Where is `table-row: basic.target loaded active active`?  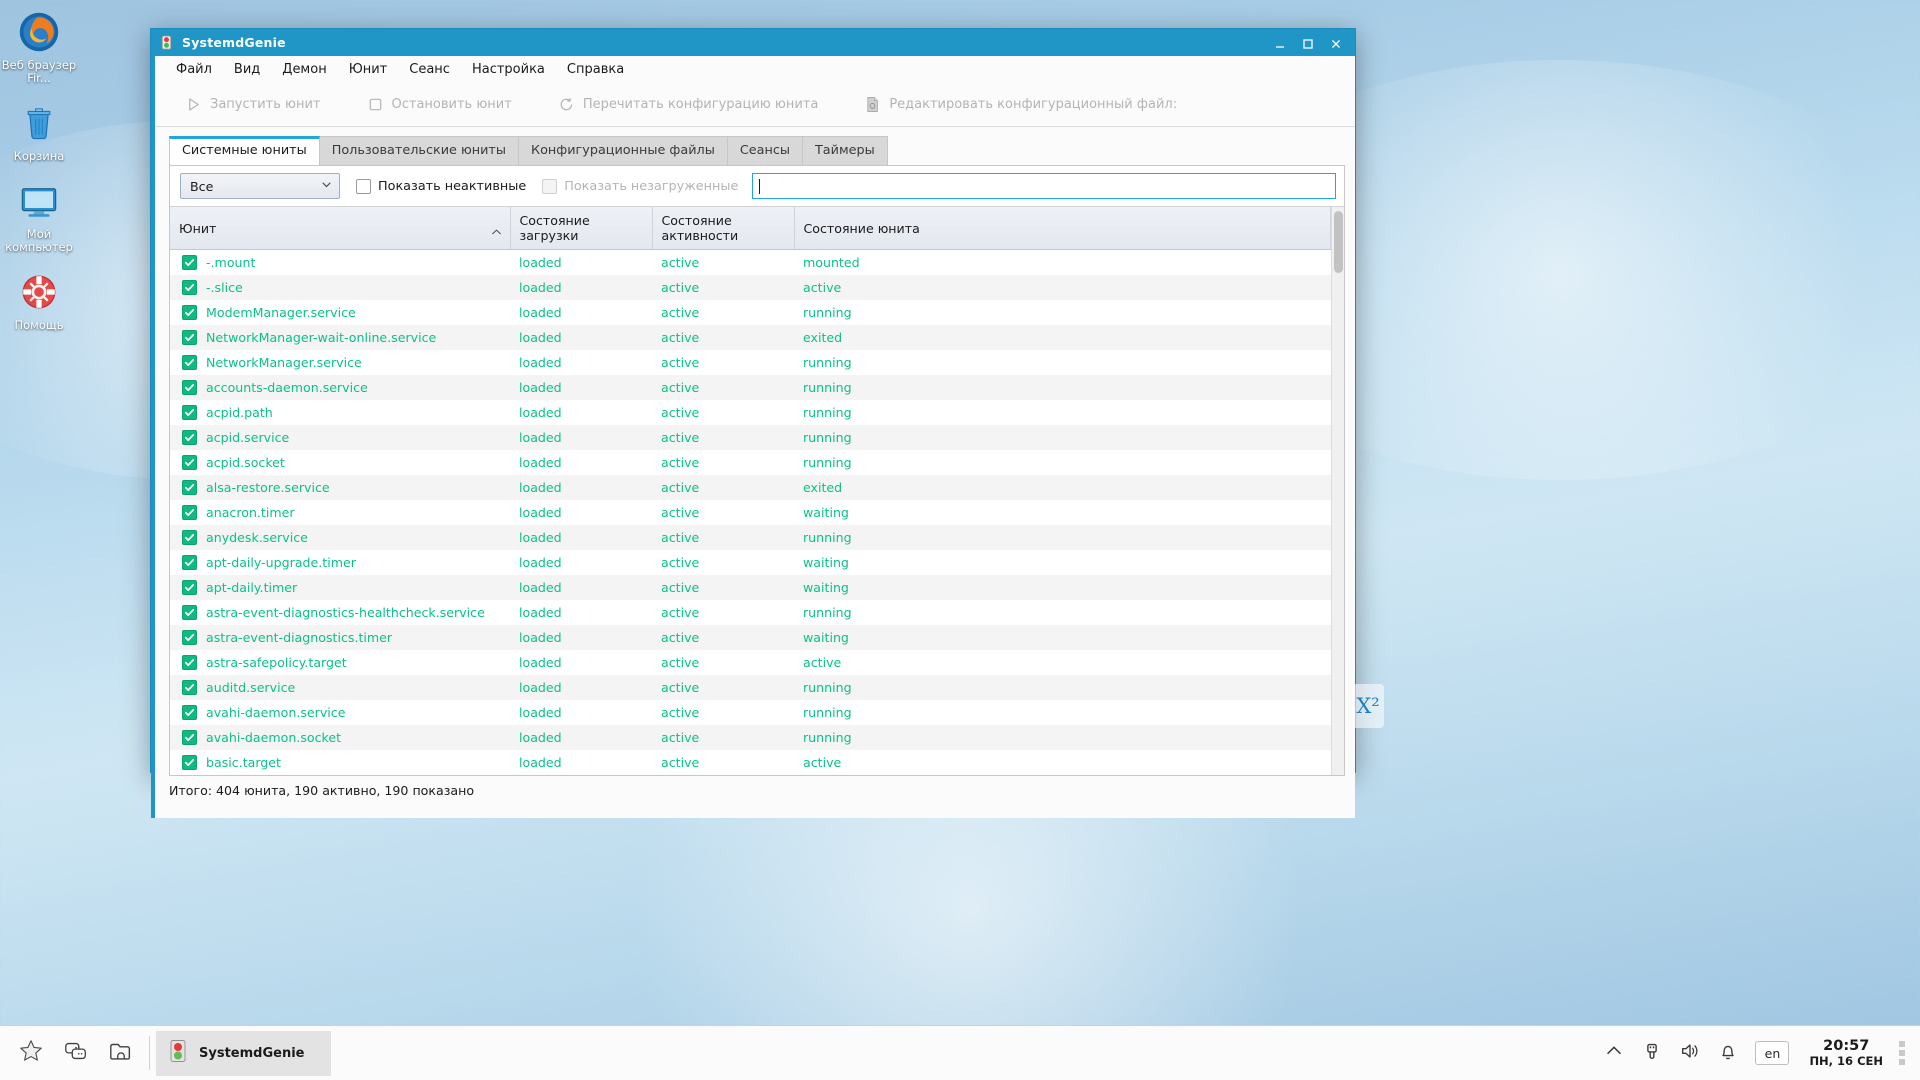
table-row: basic.target loaded active active is located at coordinates (750, 762).